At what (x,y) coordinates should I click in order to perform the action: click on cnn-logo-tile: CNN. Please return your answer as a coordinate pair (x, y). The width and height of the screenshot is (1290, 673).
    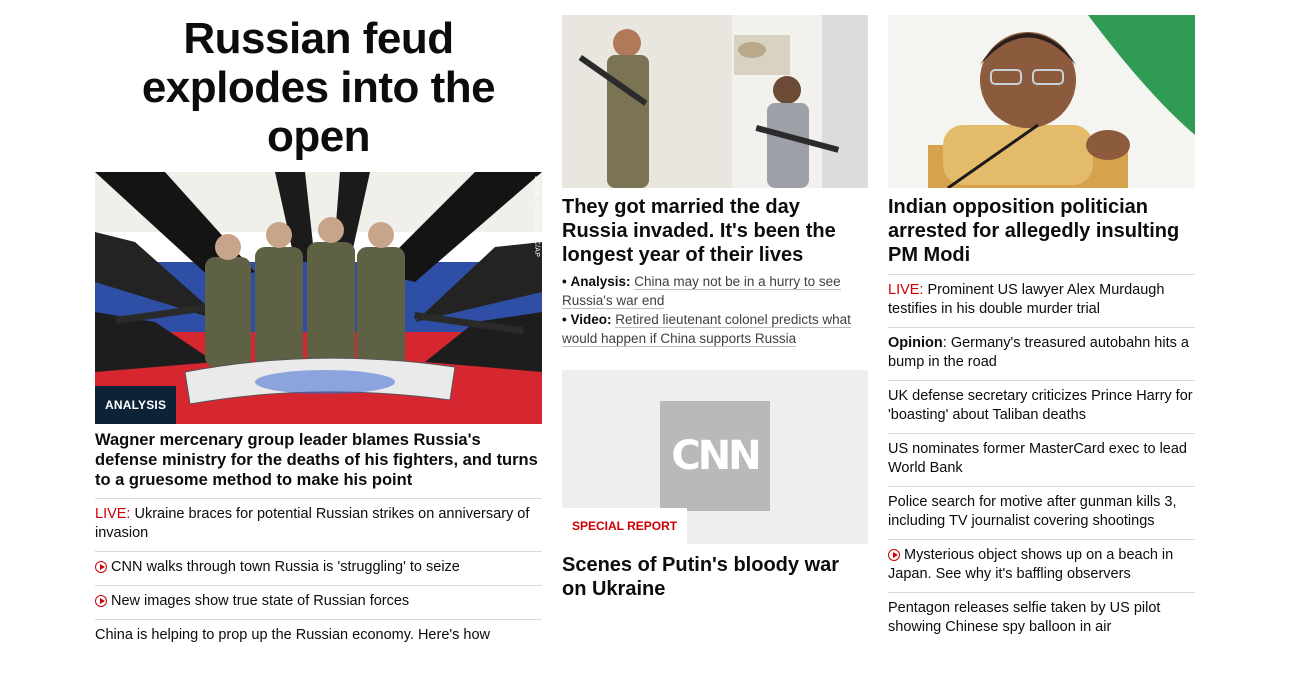
    Looking at the image, I should click on (715, 456).